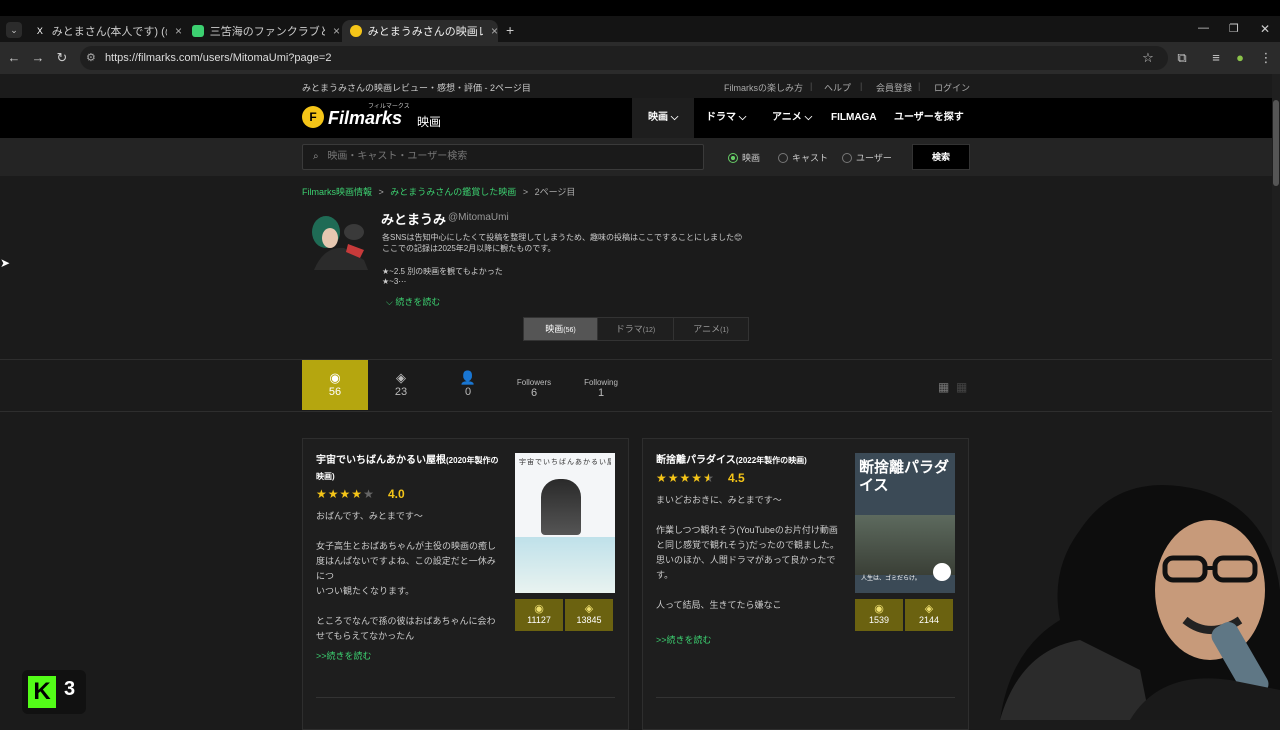 Image resolution: width=1280 pixels, height=730 pixels. I want to click on stat-marks: ◉ 56, so click(335, 385).